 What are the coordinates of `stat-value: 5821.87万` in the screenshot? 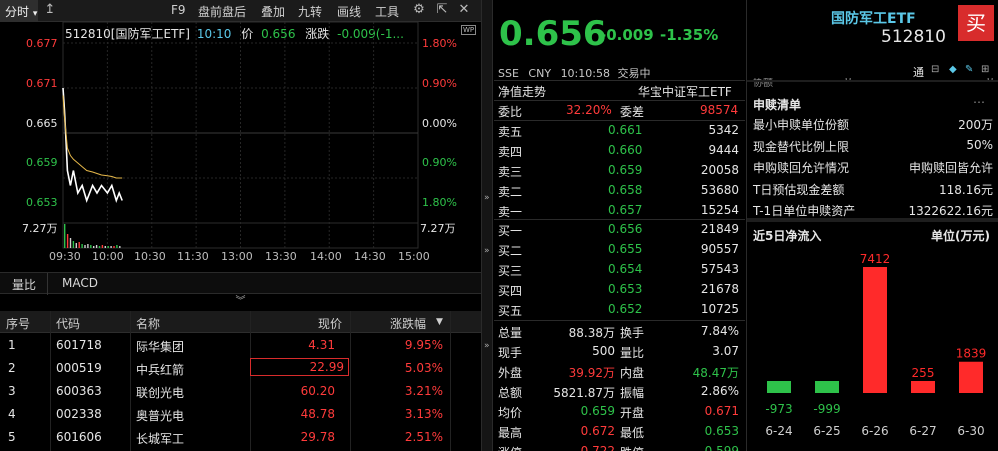 It's located at (584, 393).